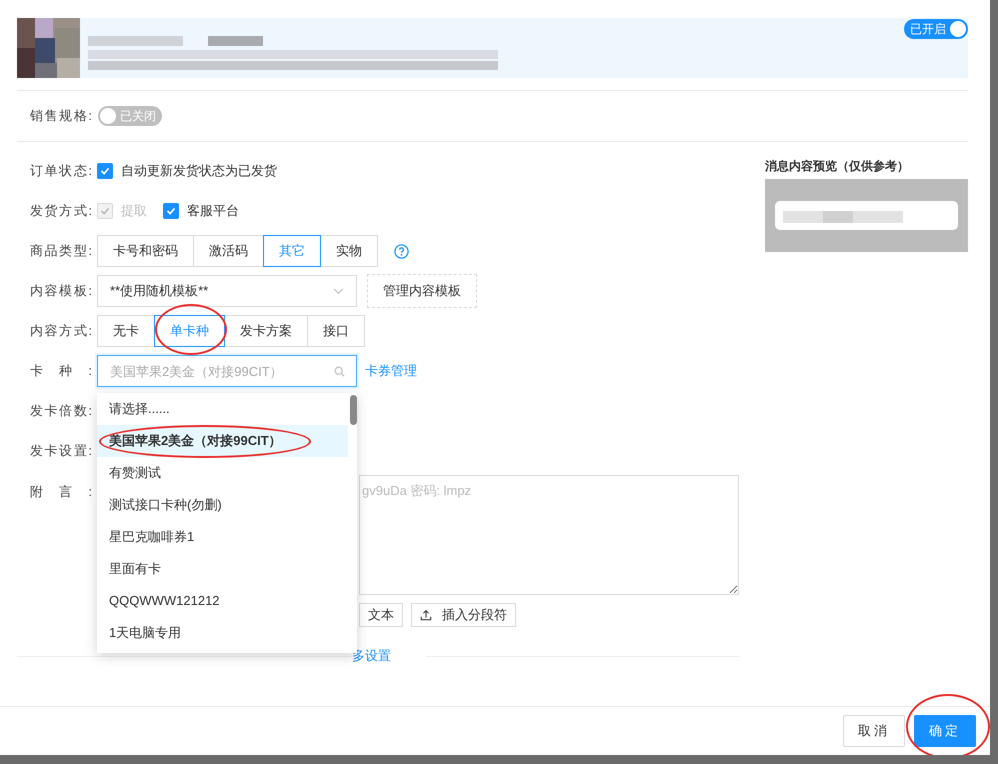 This screenshot has height=764, width=998. Describe the element at coordinates (227, 371) in the screenshot. I see `search-field: 美国苹果2美金（对接99CIT）` at that location.